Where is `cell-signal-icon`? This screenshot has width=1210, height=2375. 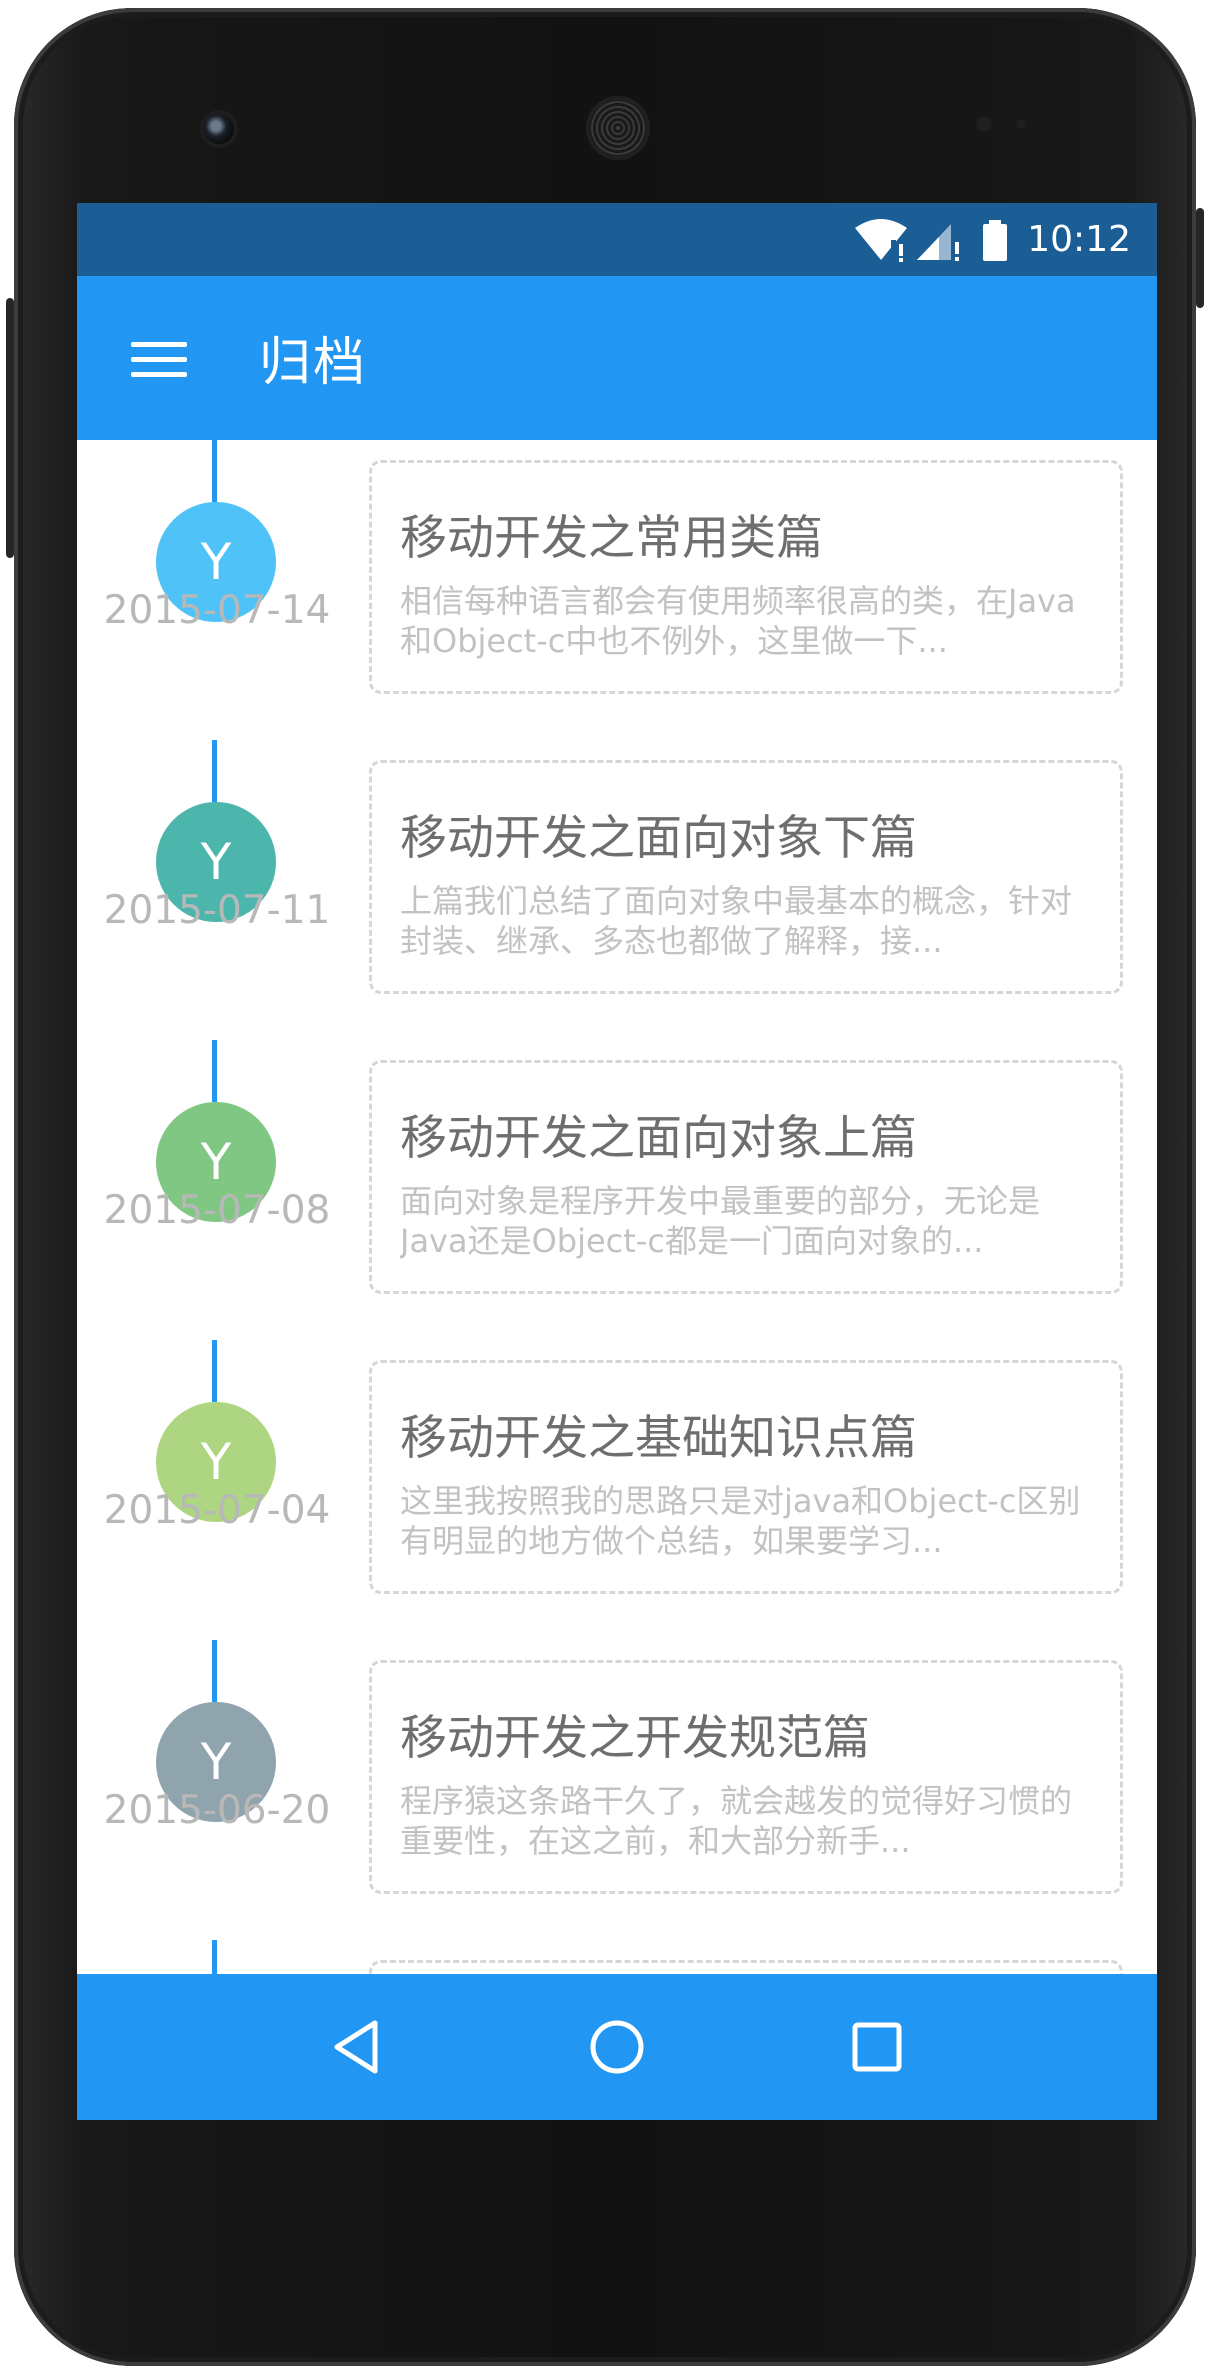
cell-signal-icon is located at coordinates (938, 242).